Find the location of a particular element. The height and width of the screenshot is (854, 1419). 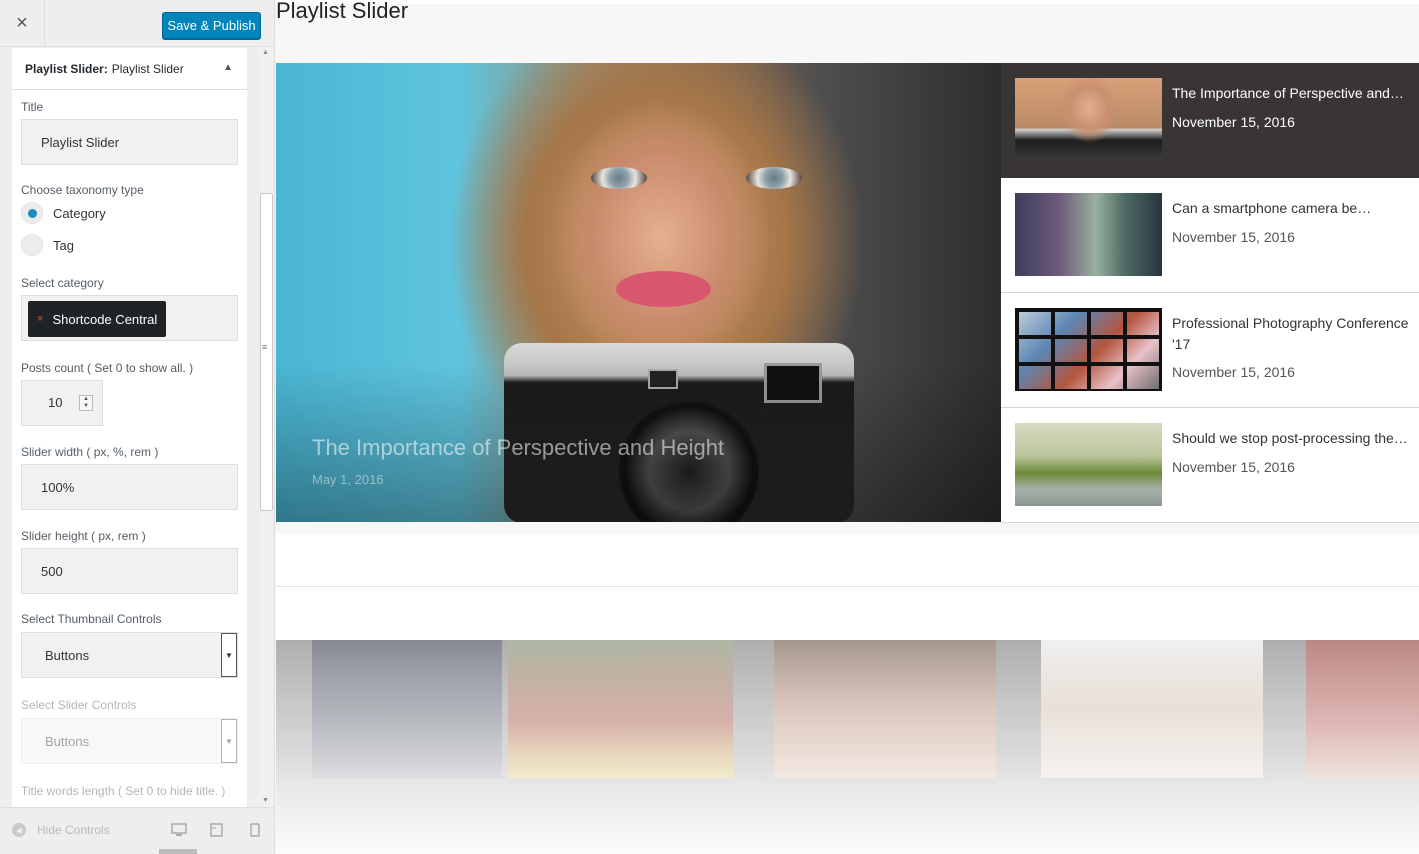

playlist-item-title: Professional Photography Conference '17 is located at coordinates (1290, 333).